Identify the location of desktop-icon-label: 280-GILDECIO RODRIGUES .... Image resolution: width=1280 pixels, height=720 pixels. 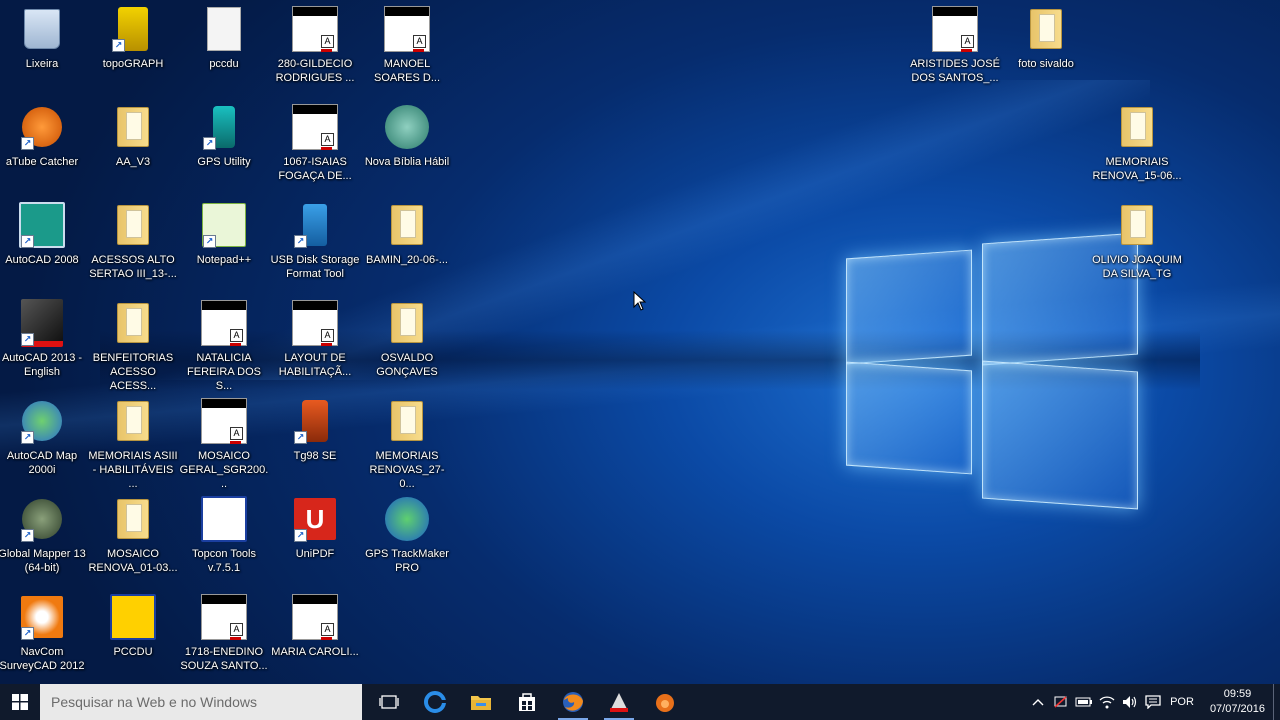
(315, 71).